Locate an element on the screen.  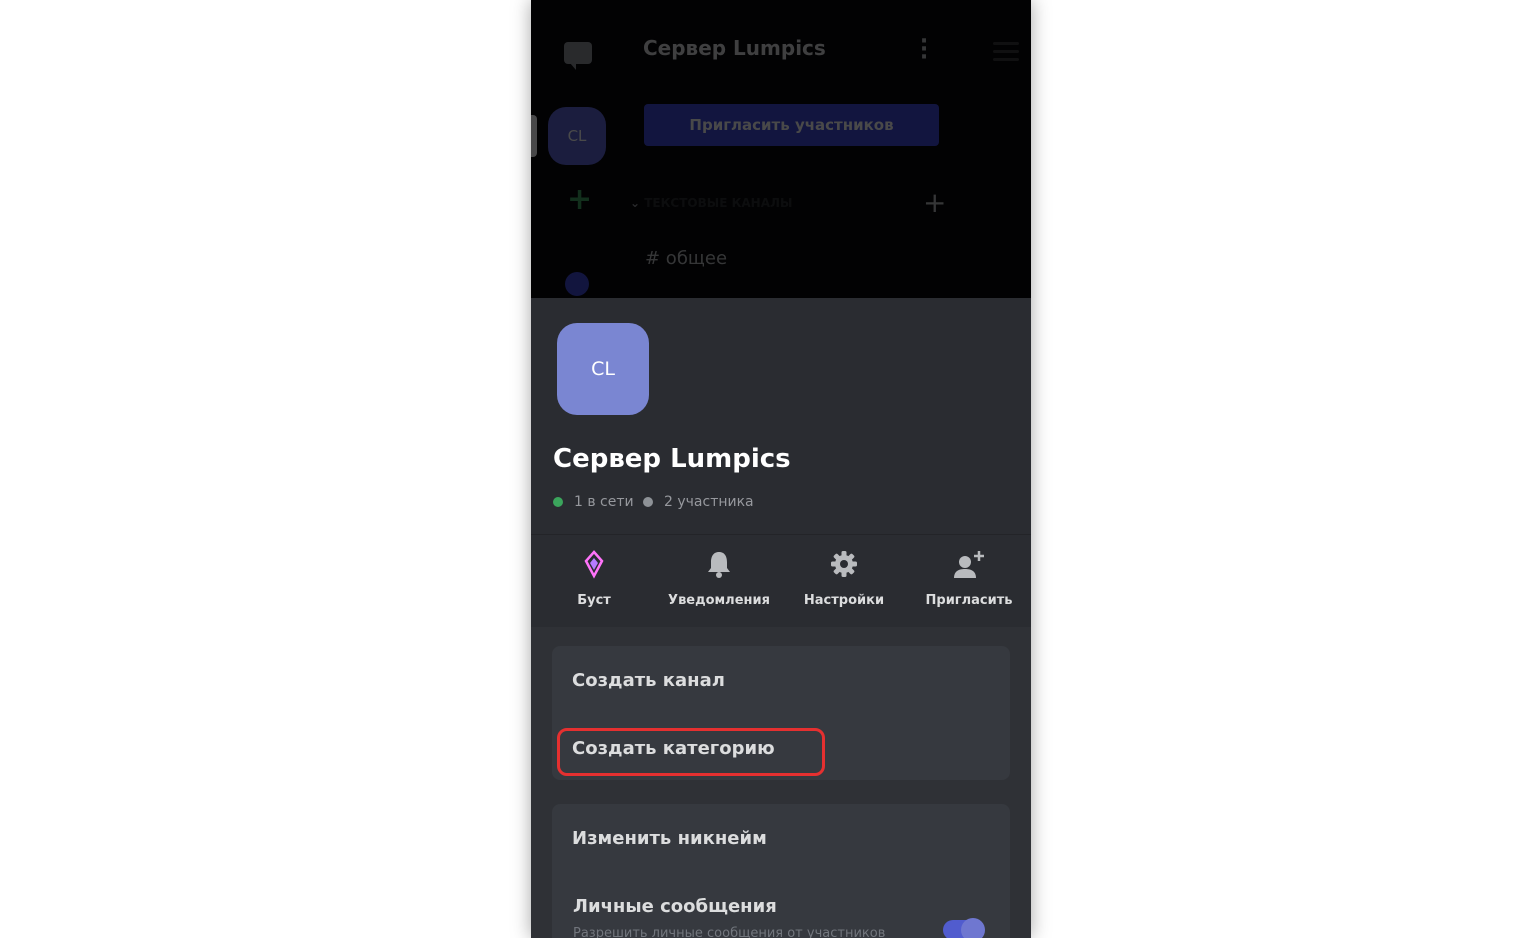
invite-members-button: Пригласить участников is located at coordinates (791, 125).